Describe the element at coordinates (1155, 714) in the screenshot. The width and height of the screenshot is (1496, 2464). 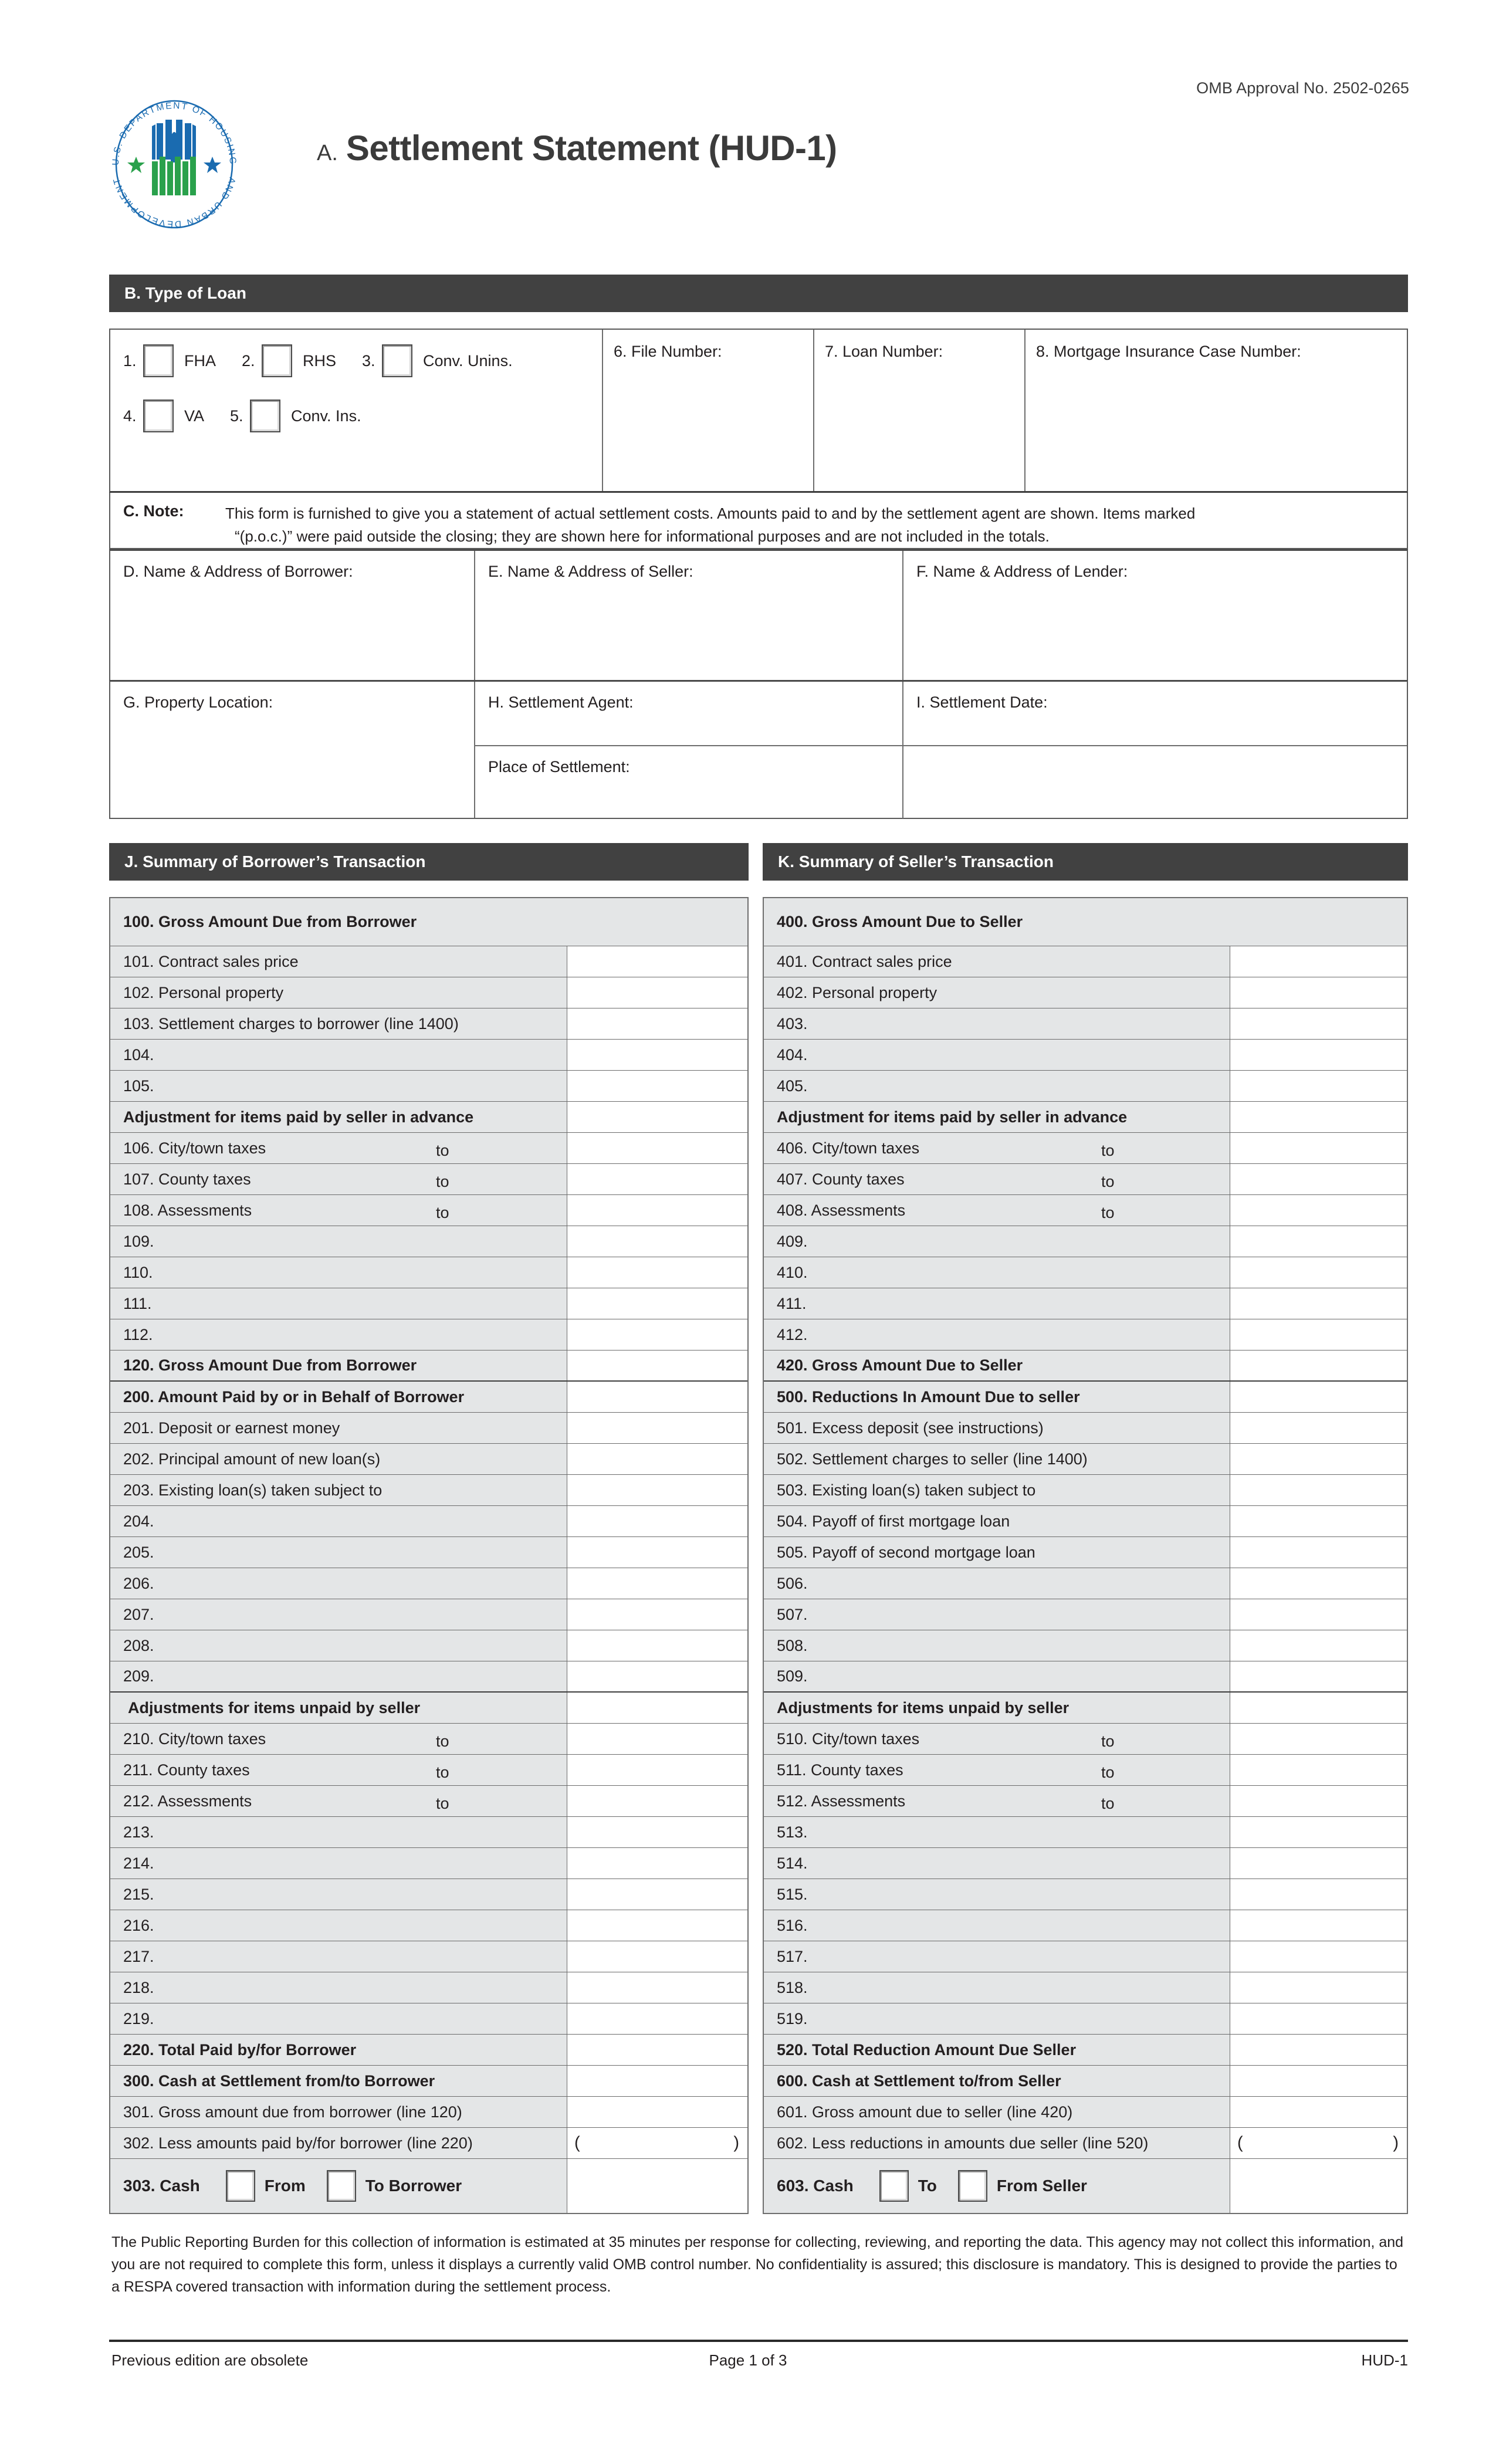
I see `settlement-date-field: I. Settlement Date:` at that location.